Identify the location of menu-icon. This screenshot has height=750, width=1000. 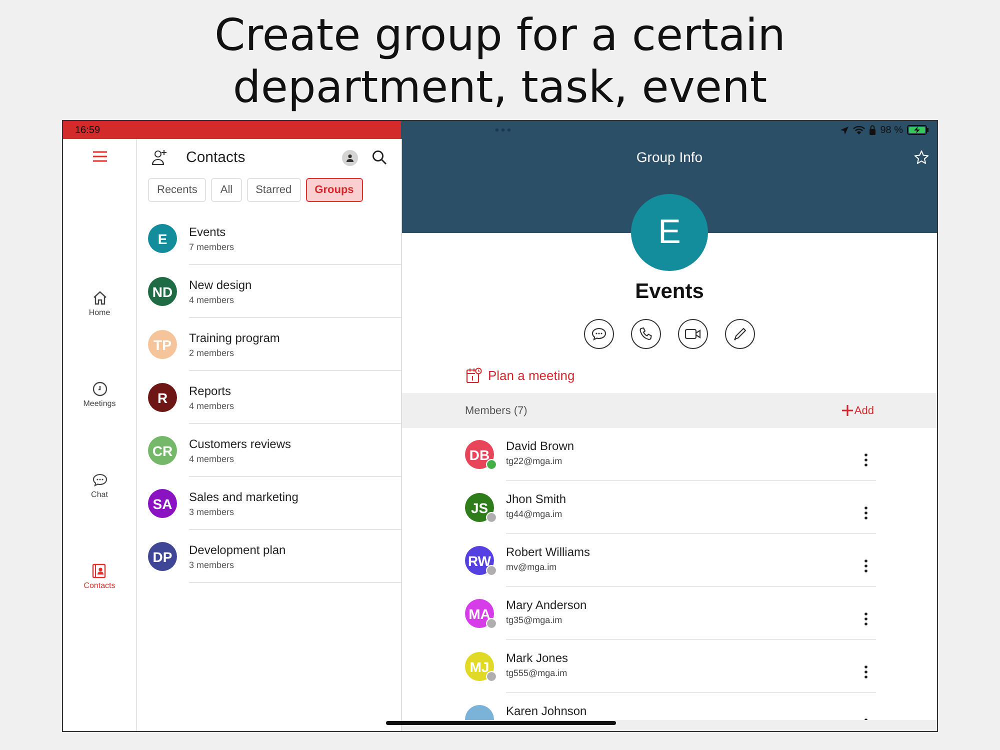
(99, 156).